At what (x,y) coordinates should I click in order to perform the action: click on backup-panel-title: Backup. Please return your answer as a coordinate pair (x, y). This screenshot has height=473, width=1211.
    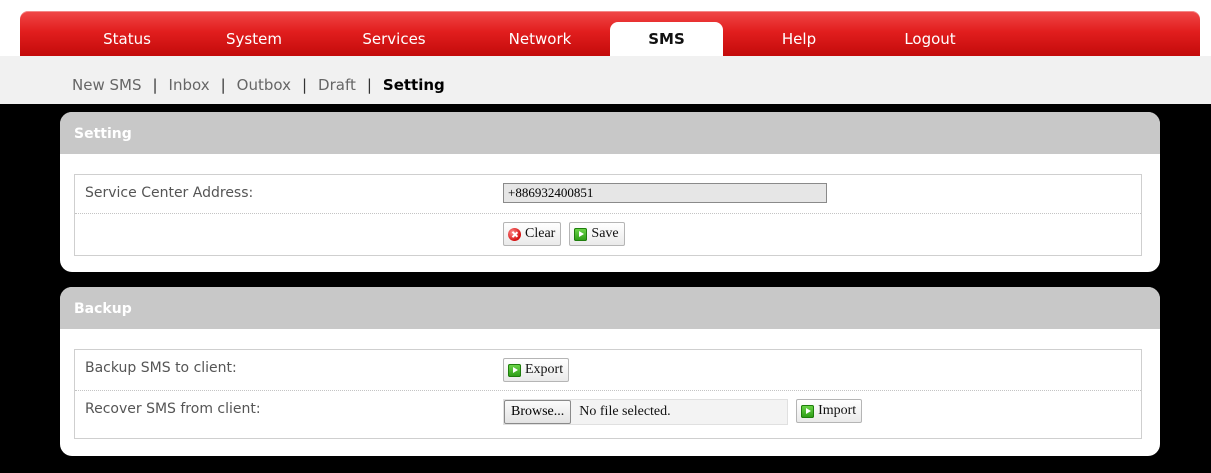
    Looking at the image, I should click on (610, 308).